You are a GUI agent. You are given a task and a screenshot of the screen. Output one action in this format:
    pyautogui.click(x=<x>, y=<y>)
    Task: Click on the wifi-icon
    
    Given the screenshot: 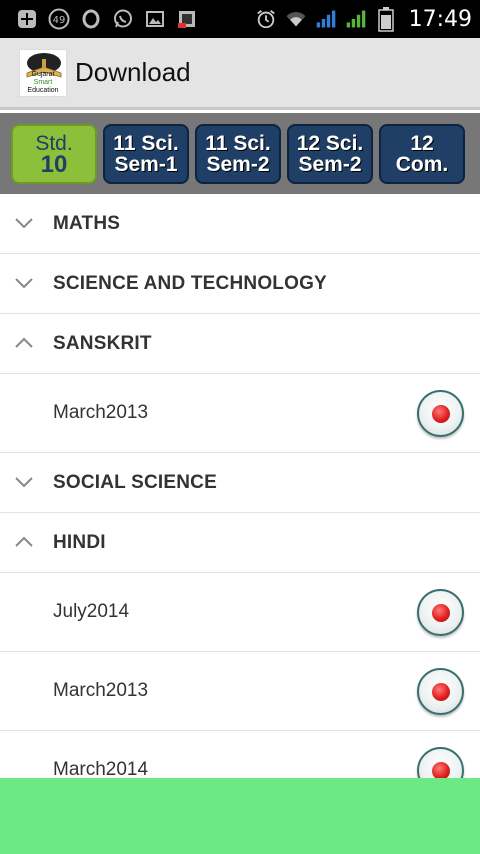 What is the action you would take?
    pyautogui.click(x=296, y=19)
    